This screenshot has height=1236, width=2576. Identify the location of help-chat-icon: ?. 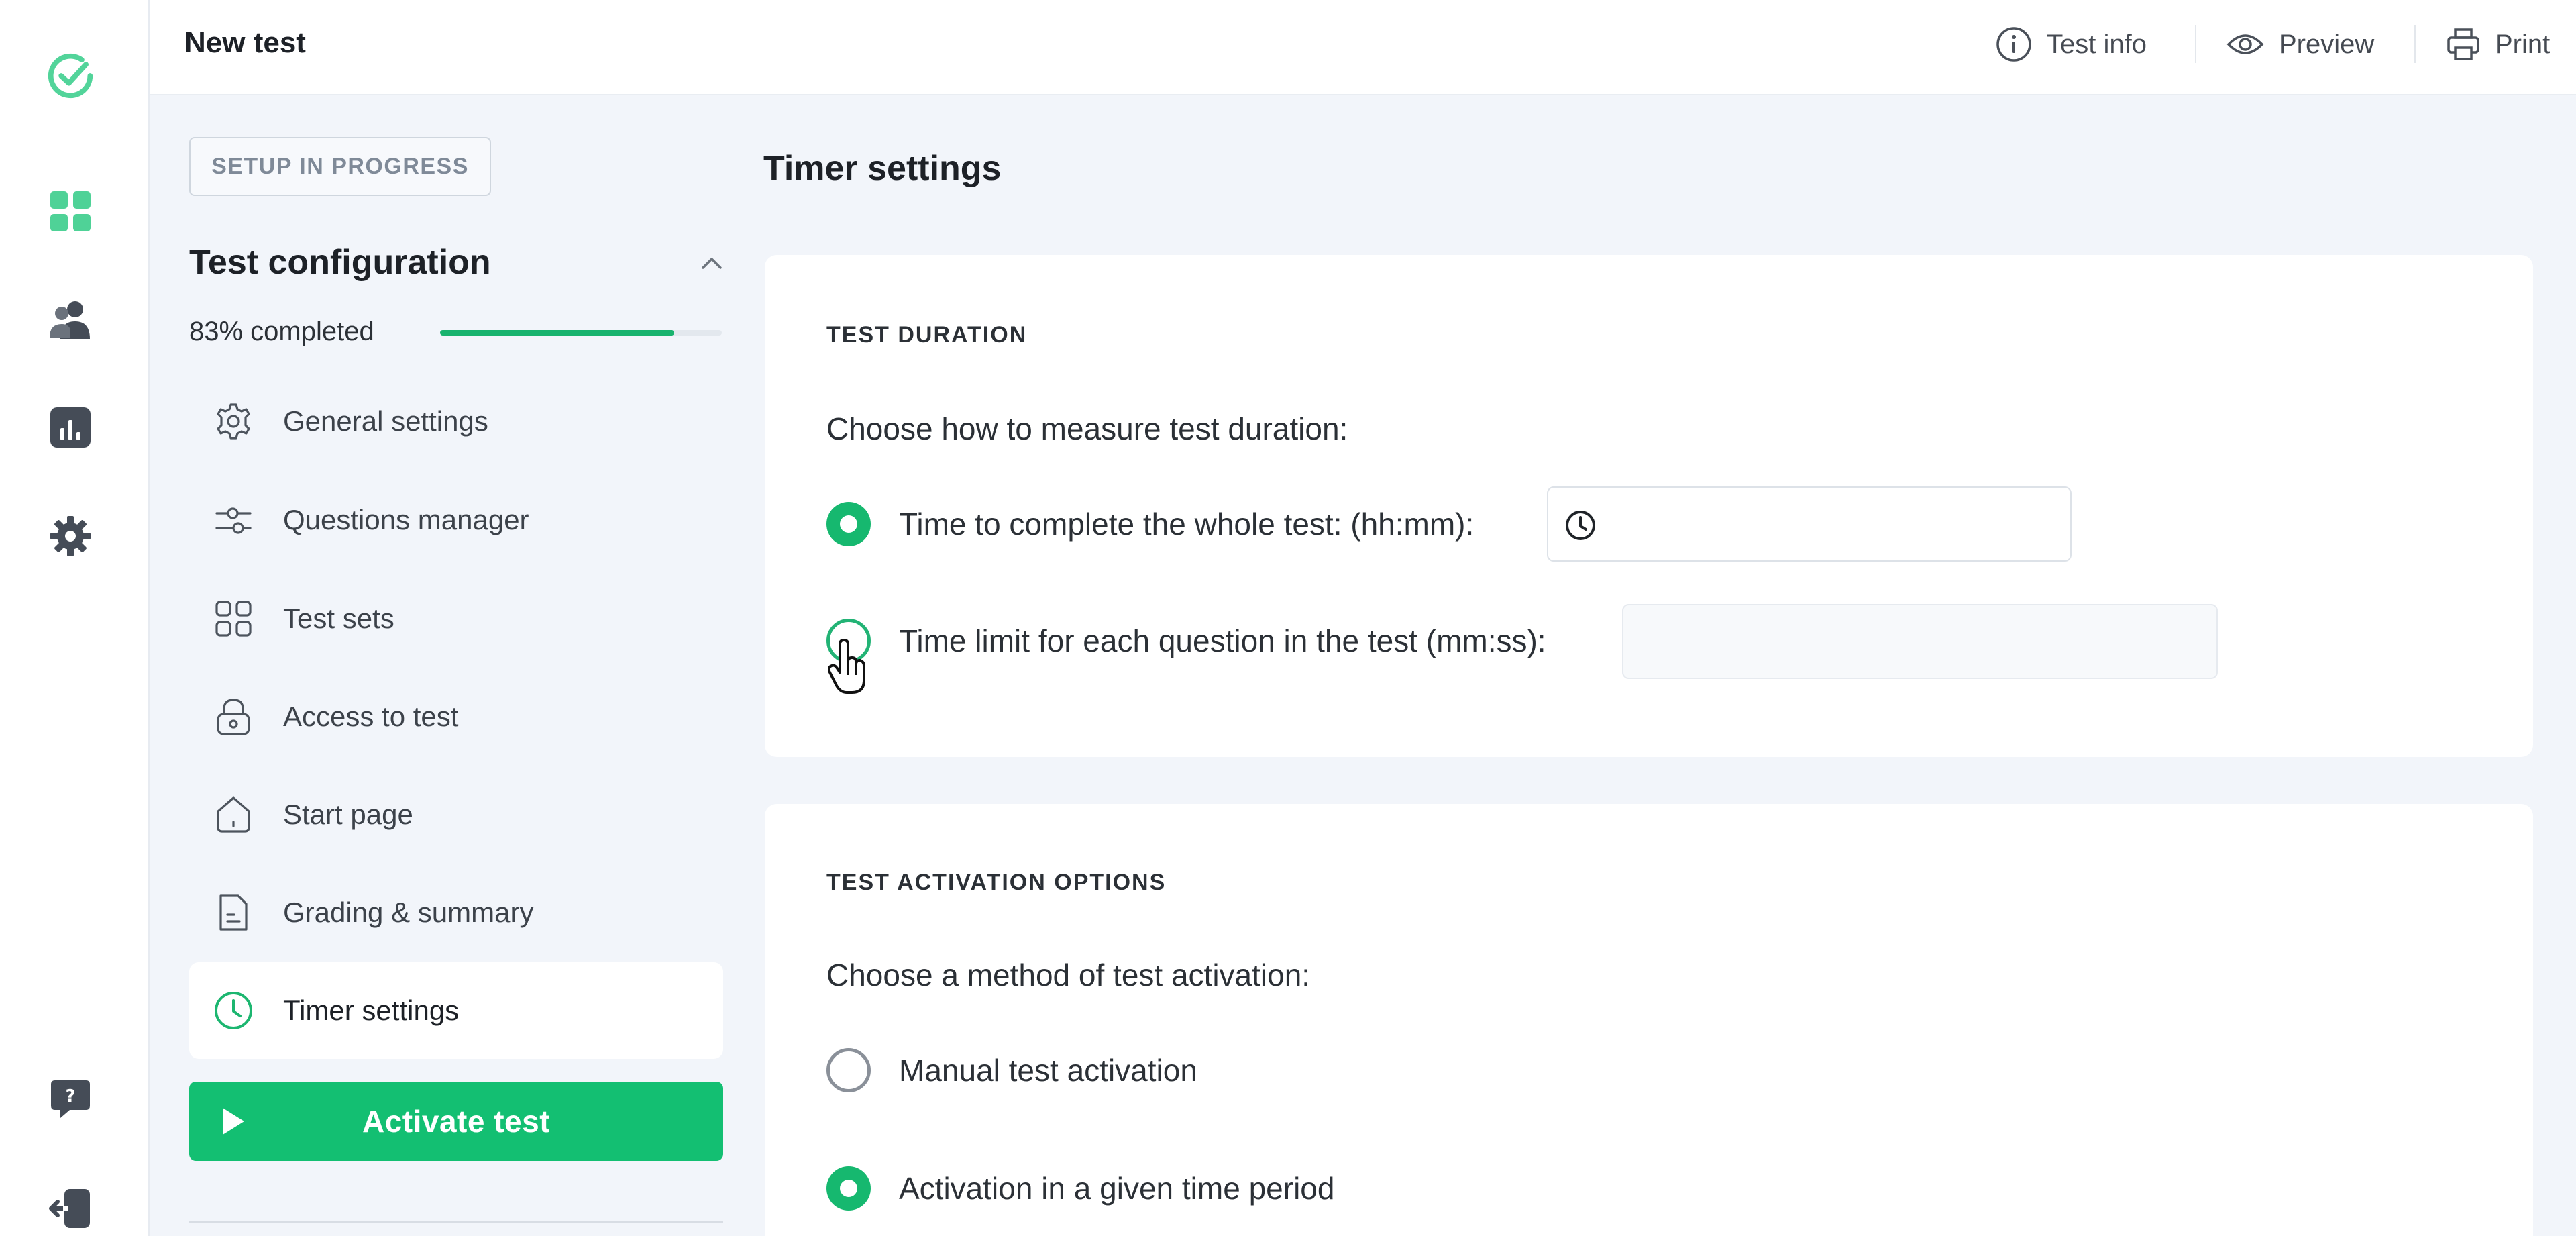
(70, 1100).